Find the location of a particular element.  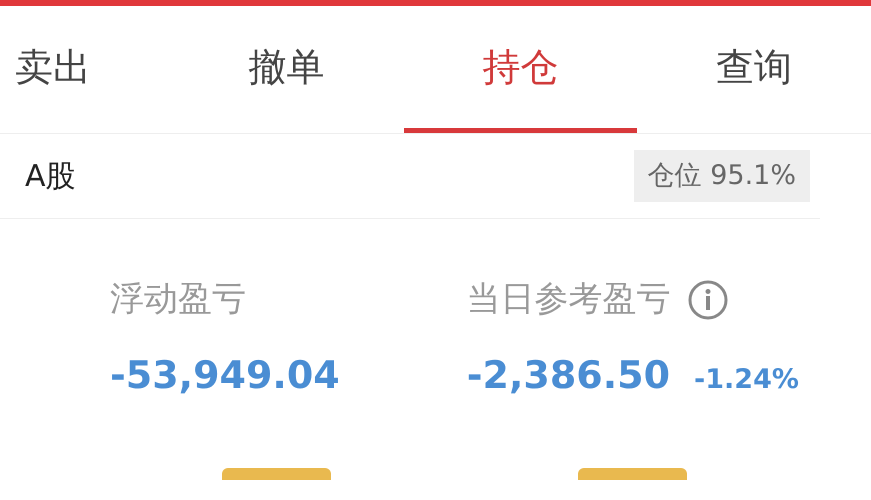

stat-percent: -1.24% is located at coordinates (746, 380).